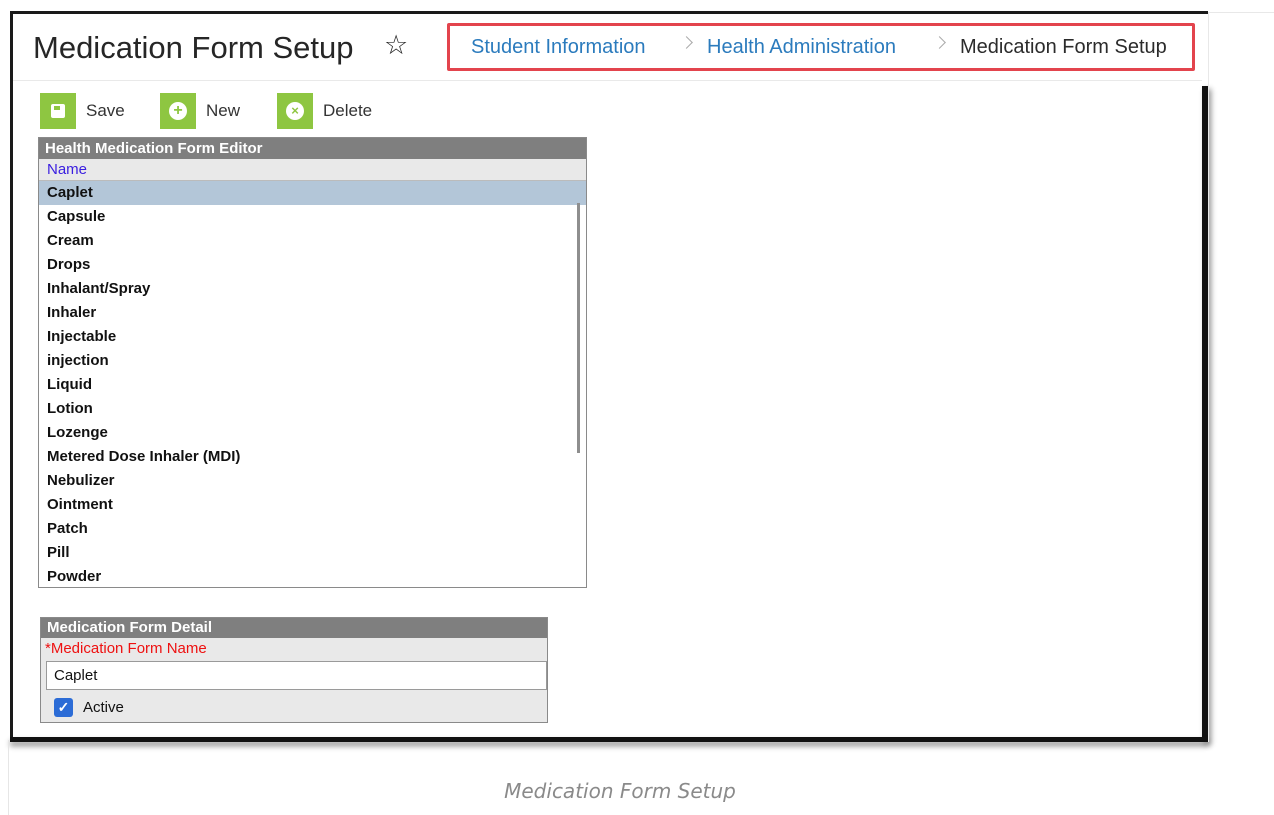 This screenshot has height=815, width=1274. Describe the element at coordinates (312, 529) in the screenshot. I see `list-item: Patch` at that location.